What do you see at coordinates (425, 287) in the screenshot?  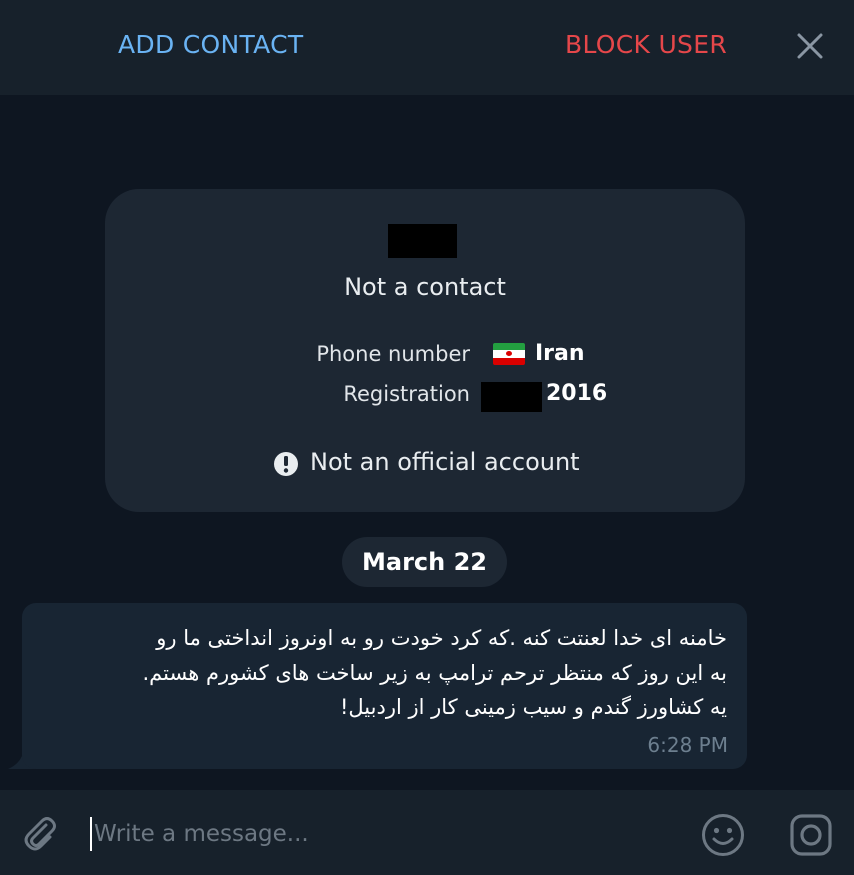 I see `contact-status: Not a contact` at bounding box center [425, 287].